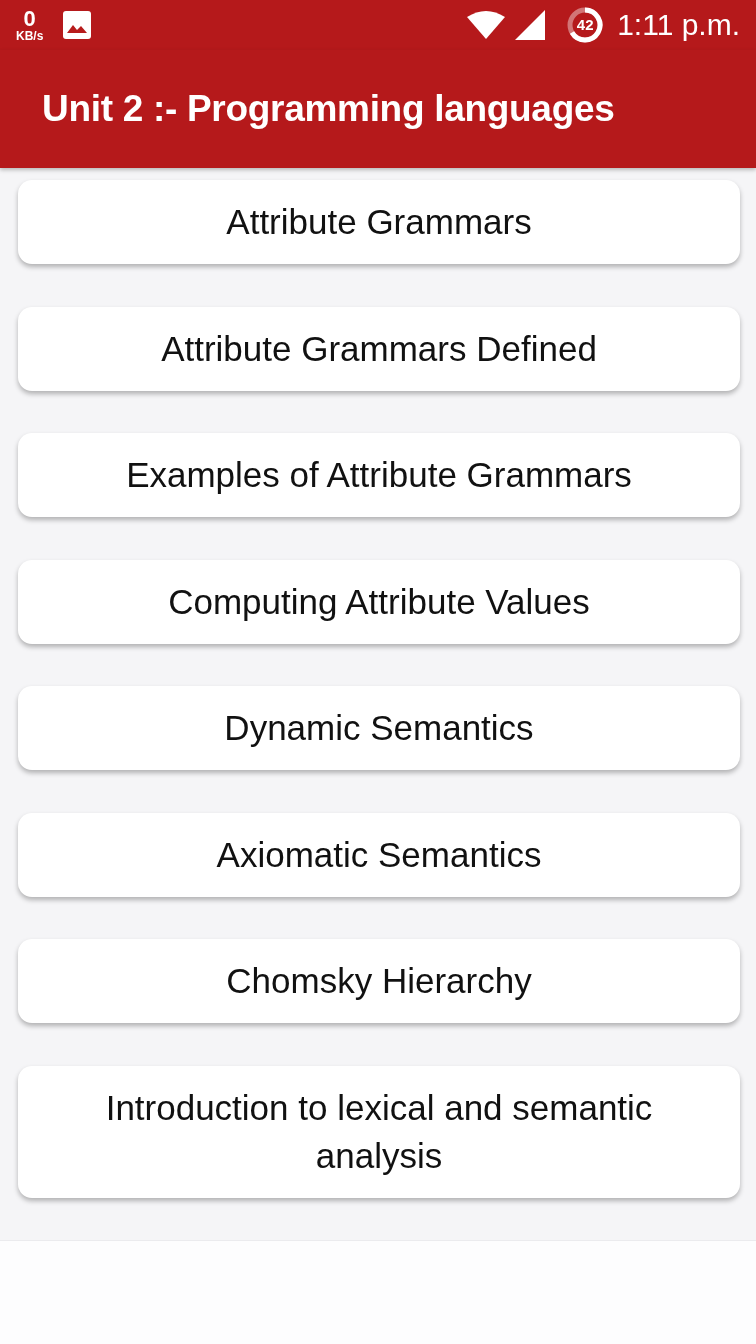  What do you see at coordinates (328, 109) in the screenshot?
I see `app-bar-title: Unit 2 :- Programming languages` at bounding box center [328, 109].